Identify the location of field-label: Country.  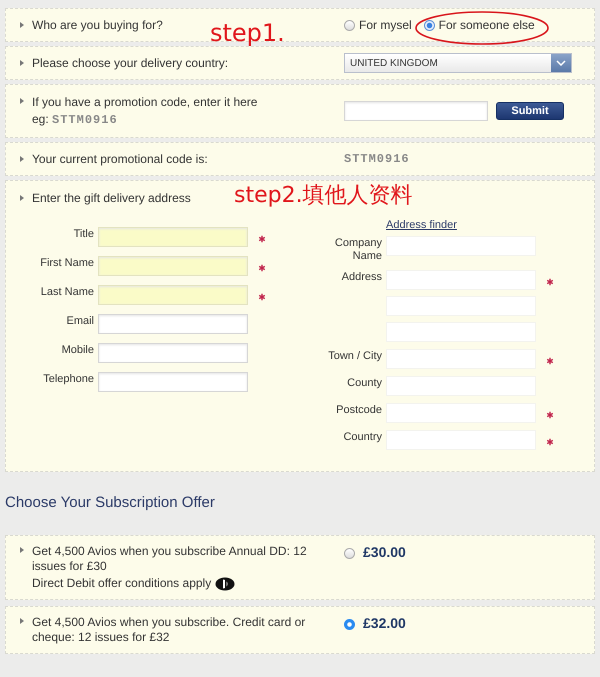
(362, 437).